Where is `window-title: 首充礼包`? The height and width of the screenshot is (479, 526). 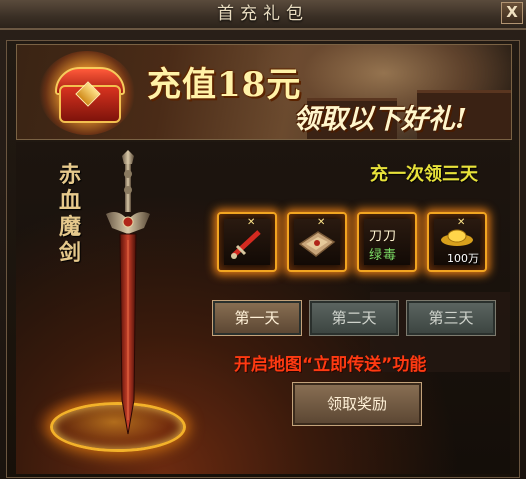 window-title: 首充礼包 is located at coordinates (263, 14).